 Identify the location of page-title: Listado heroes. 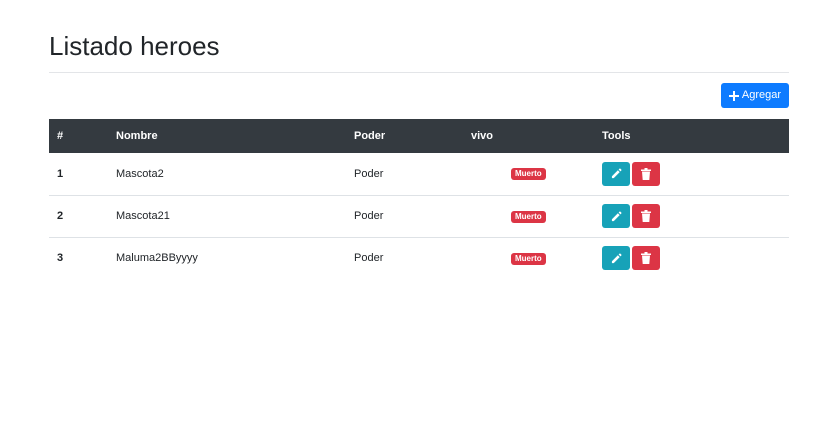
(134, 46).